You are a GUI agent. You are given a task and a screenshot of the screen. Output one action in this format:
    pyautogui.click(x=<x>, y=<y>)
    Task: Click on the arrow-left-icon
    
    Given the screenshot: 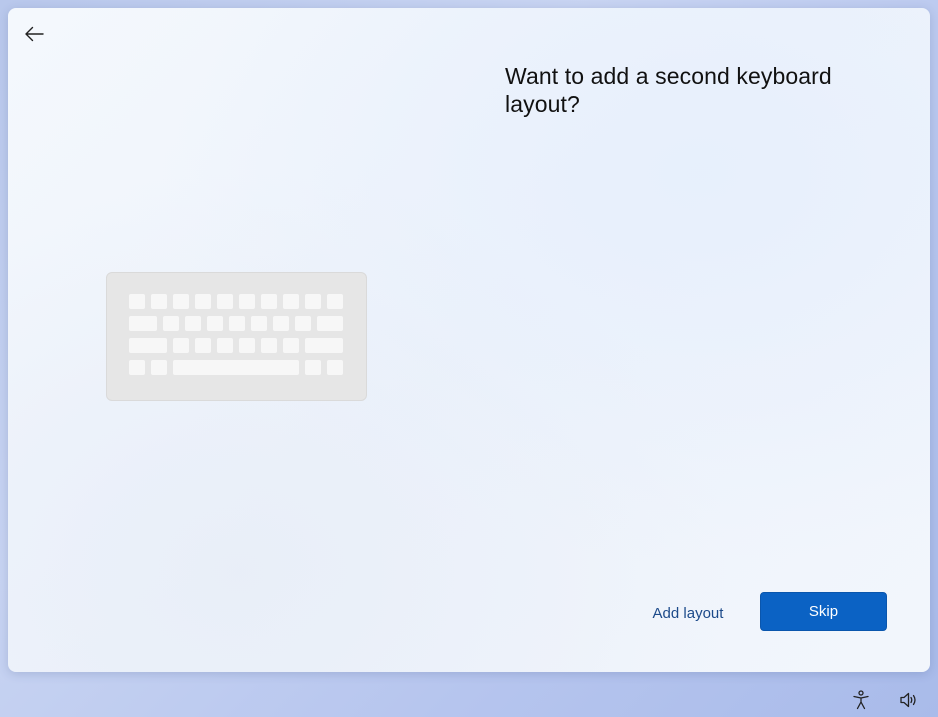 What is the action you would take?
    pyautogui.click(x=34, y=34)
    